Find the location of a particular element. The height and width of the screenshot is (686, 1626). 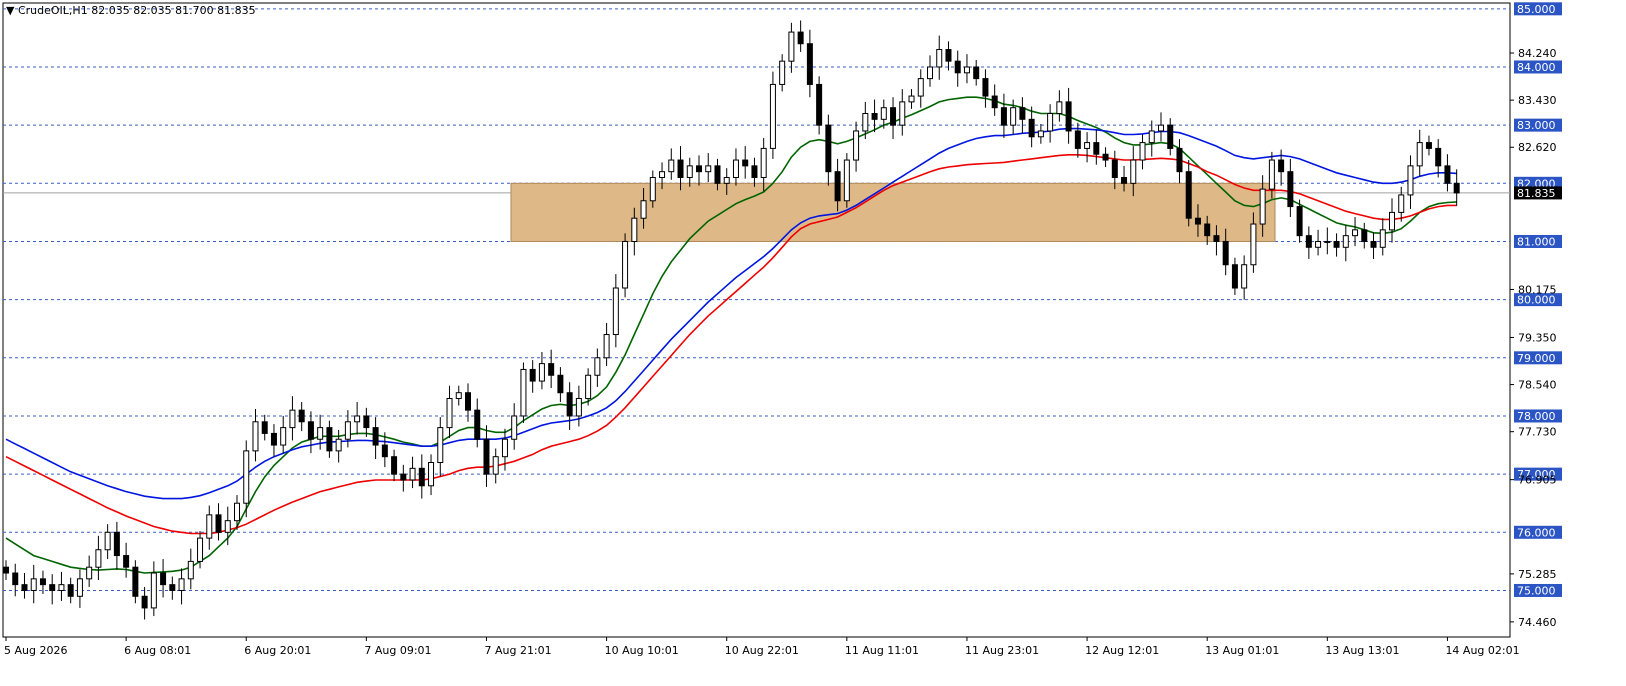

y-tick-label: 84.240 is located at coordinates (1537, 53).